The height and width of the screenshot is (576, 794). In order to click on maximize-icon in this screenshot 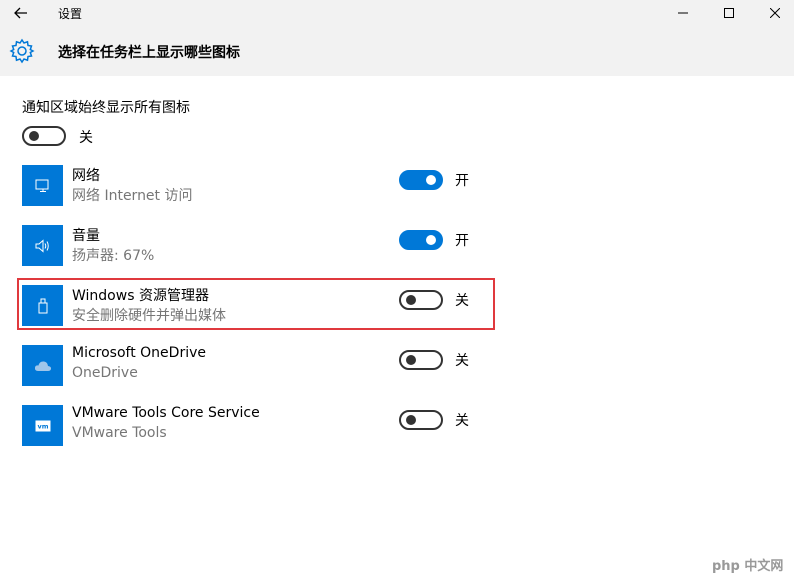, I will do `click(729, 13)`.